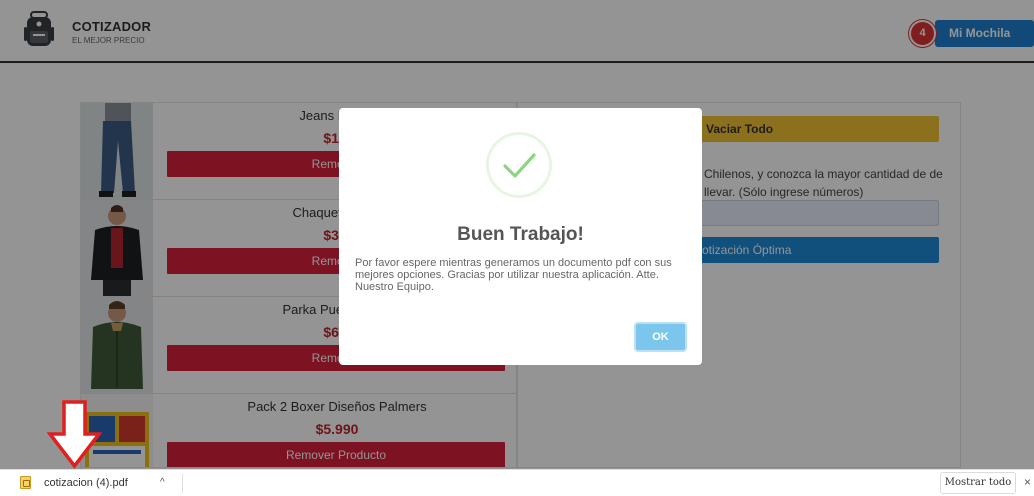  Describe the element at coordinates (74, 434) in the screenshot. I see `down-arrow-icon` at that location.